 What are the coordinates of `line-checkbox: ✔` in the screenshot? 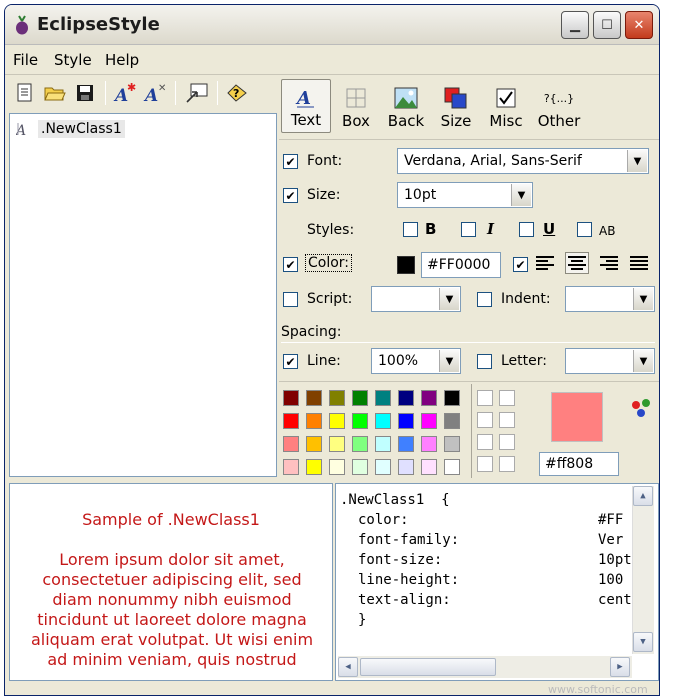 It's located at (290, 361).